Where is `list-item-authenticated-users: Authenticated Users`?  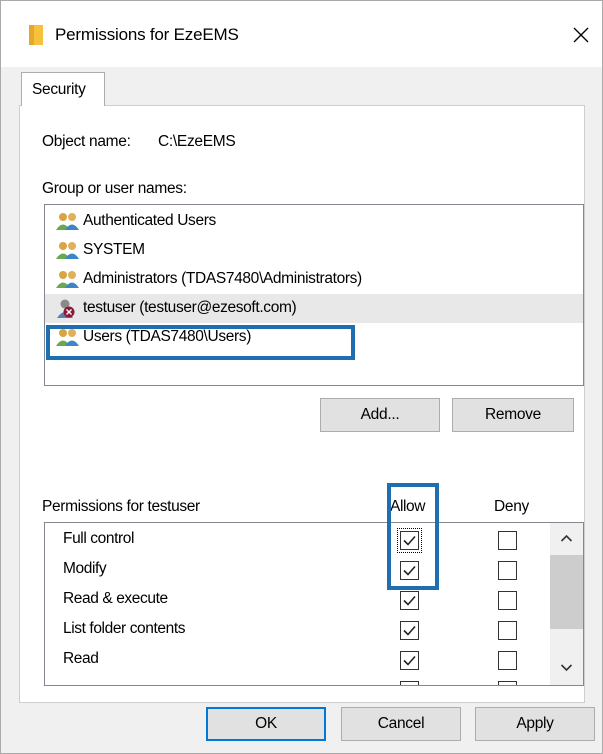
list-item-authenticated-users: Authenticated Users is located at coordinates (314, 221).